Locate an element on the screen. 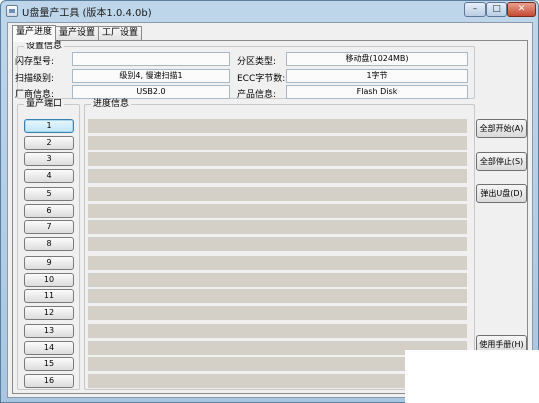  tab-progress: 量产进度 is located at coordinates (34, 33).